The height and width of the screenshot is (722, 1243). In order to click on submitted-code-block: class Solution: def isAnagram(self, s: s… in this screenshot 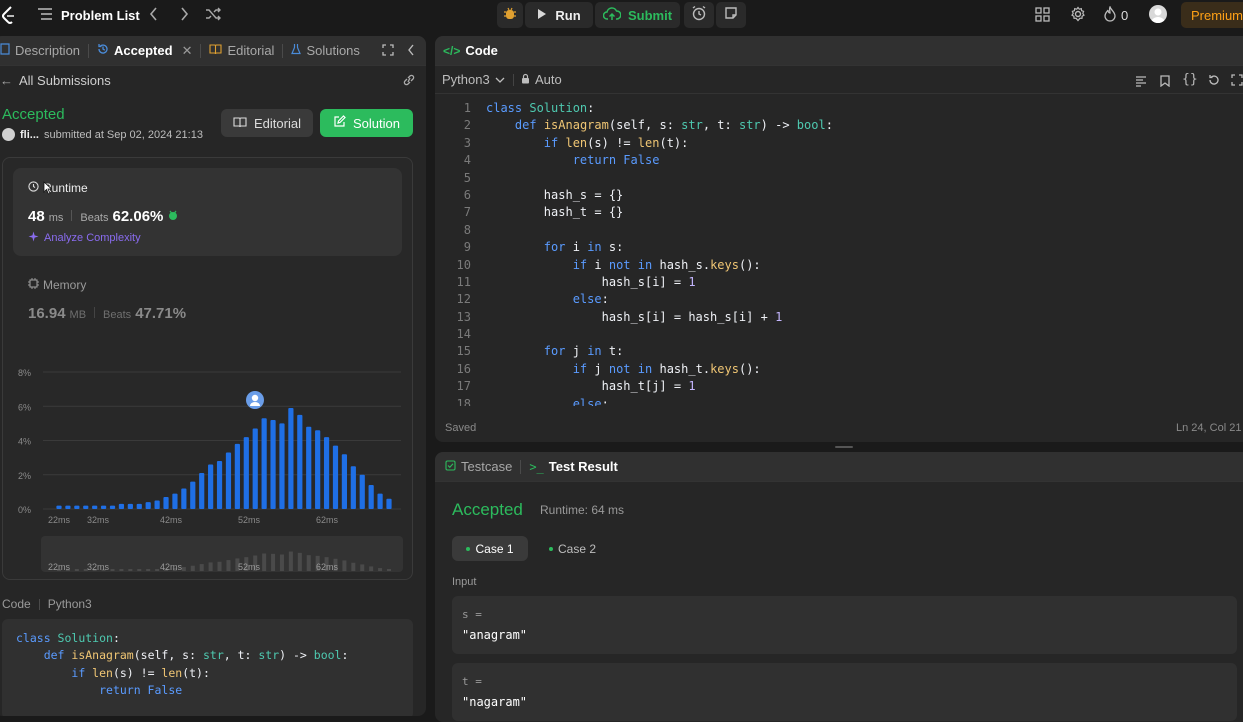, I will do `click(207, 667)`.